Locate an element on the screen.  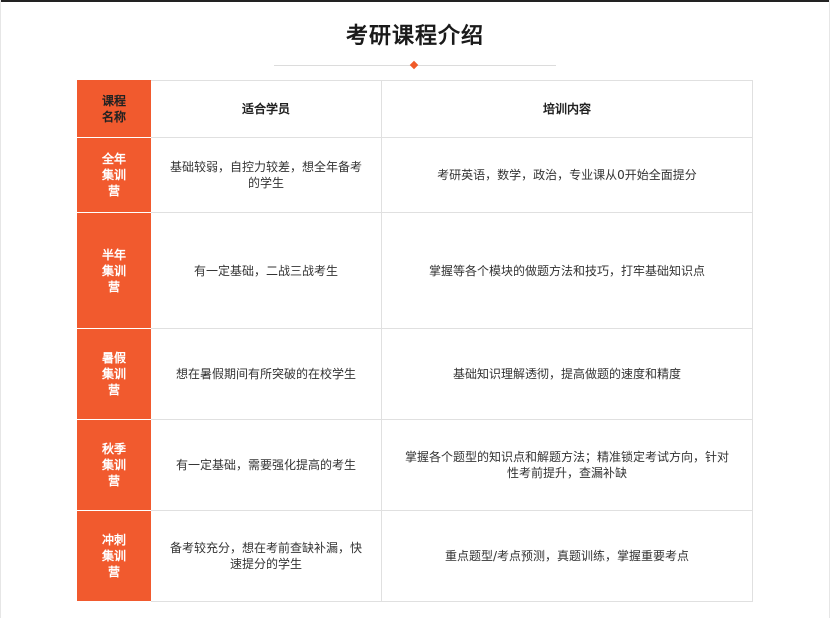
header-course-name: 课程名称 is located at coordinates (114, 109).